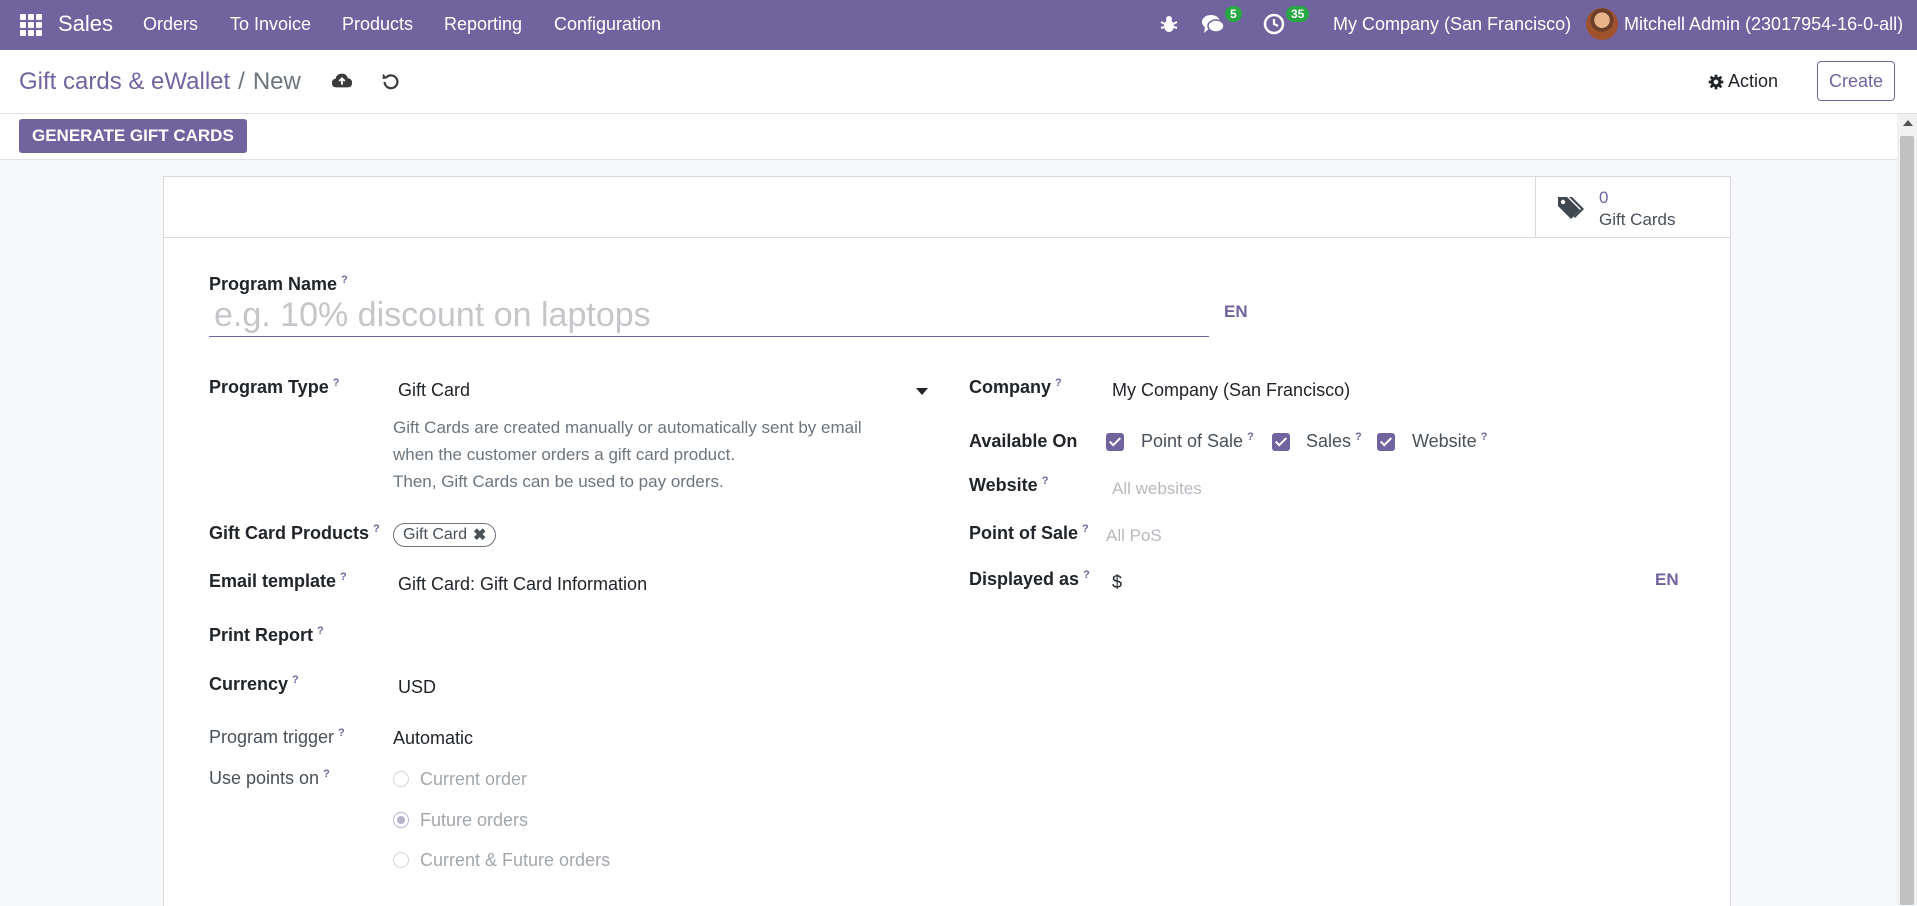 The height and width of the screenshot is (906, 1917). What do you see at coordinates (1571, 208) in the screenshot?
I see `tags-icon` at bounding box center [1571, 208].